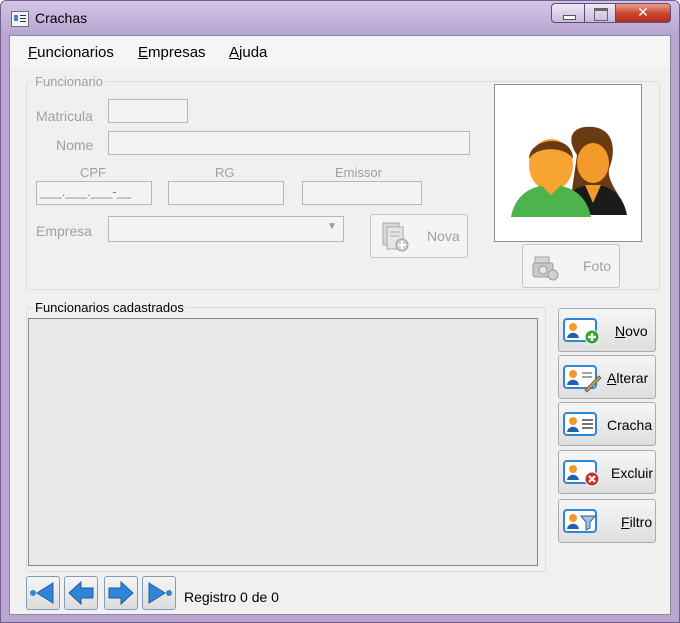 The image size is (680, 623). What do you see at coordinates (69, 81) in the screenshot?
I see `funcionario-legend: Funcionario` at bounding box center [69, 81].